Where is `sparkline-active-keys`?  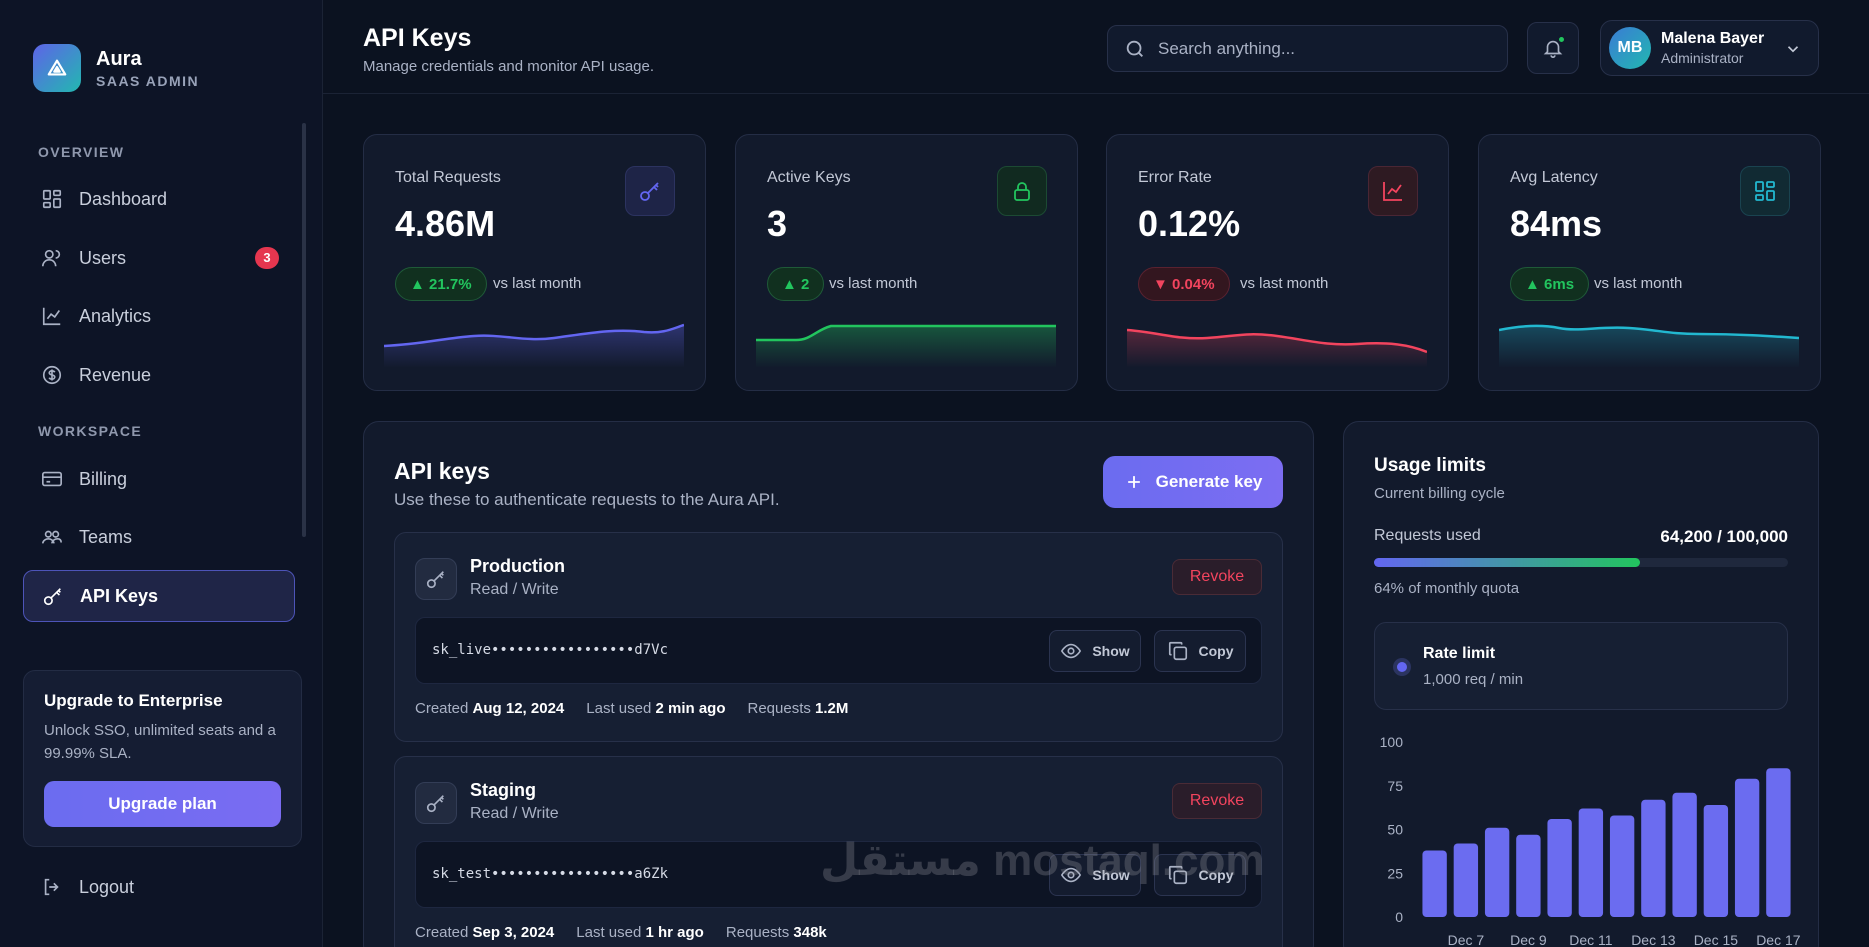 sparkline-active-keys is located at coordinates (906, 346).